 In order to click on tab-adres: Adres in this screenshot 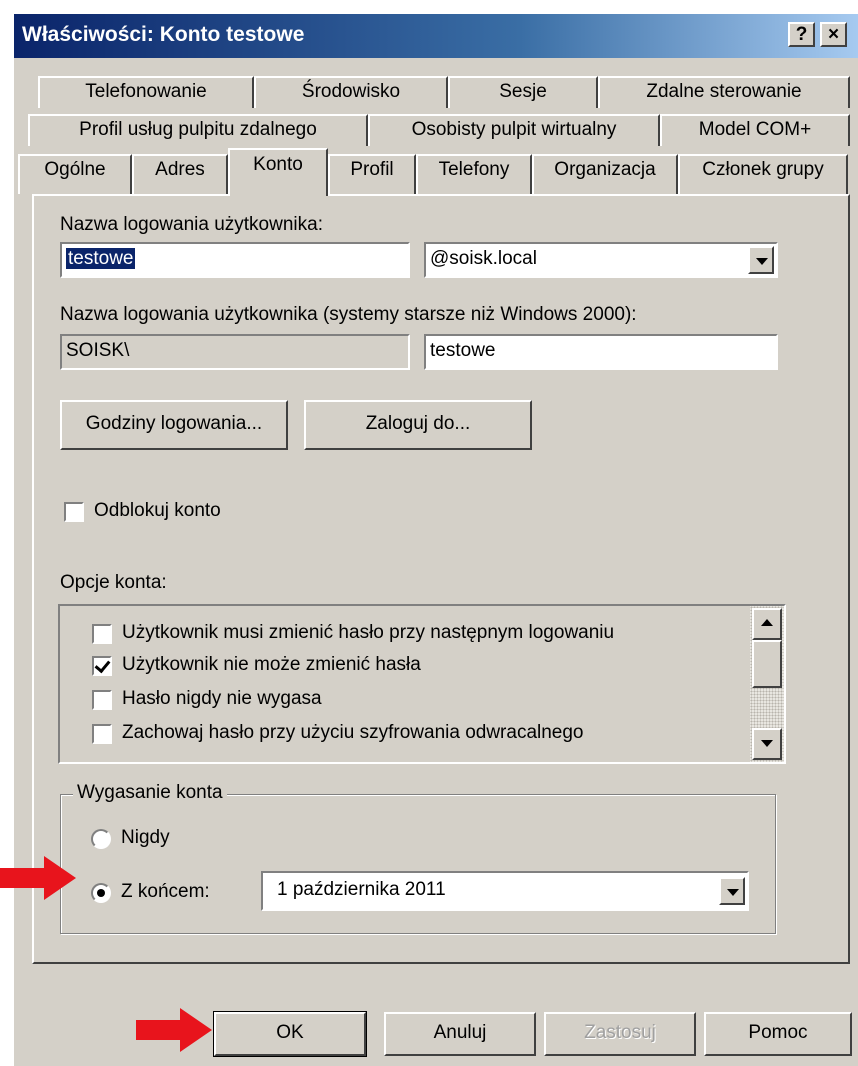, I will do `click(180, 174)`.